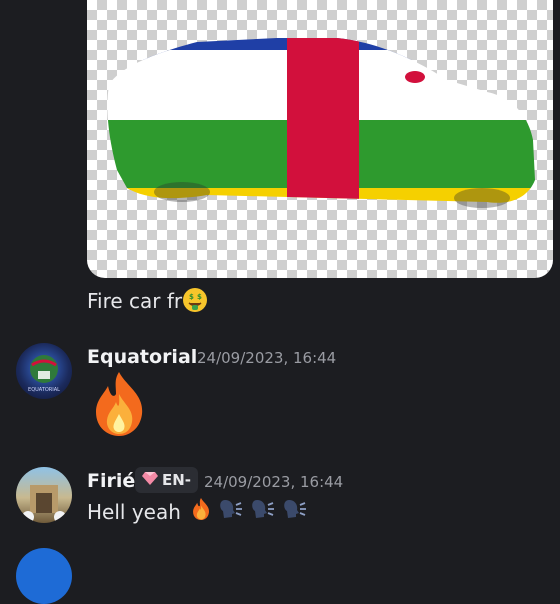  I want to click on message-text: Hell yeah, so click(197, 511).